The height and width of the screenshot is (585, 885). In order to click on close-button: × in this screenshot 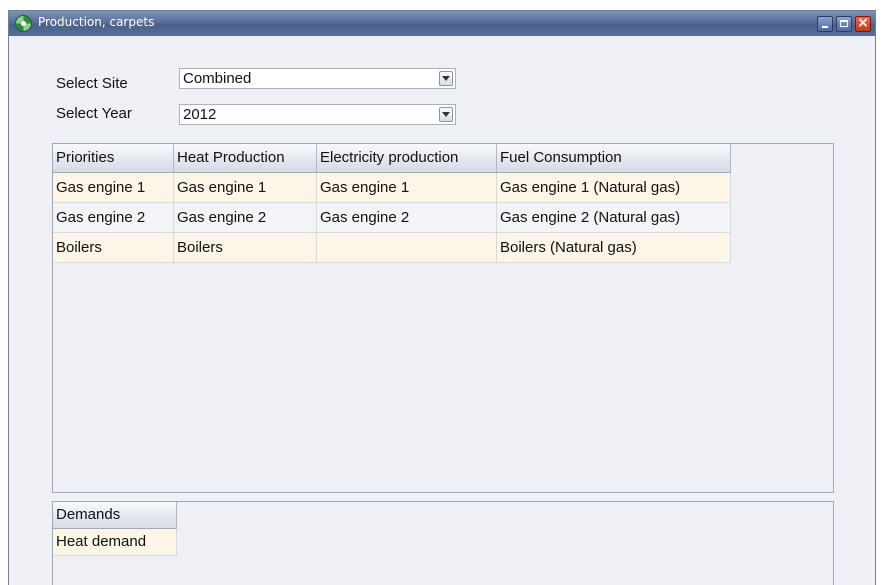, I will do `click(863, 23)`.